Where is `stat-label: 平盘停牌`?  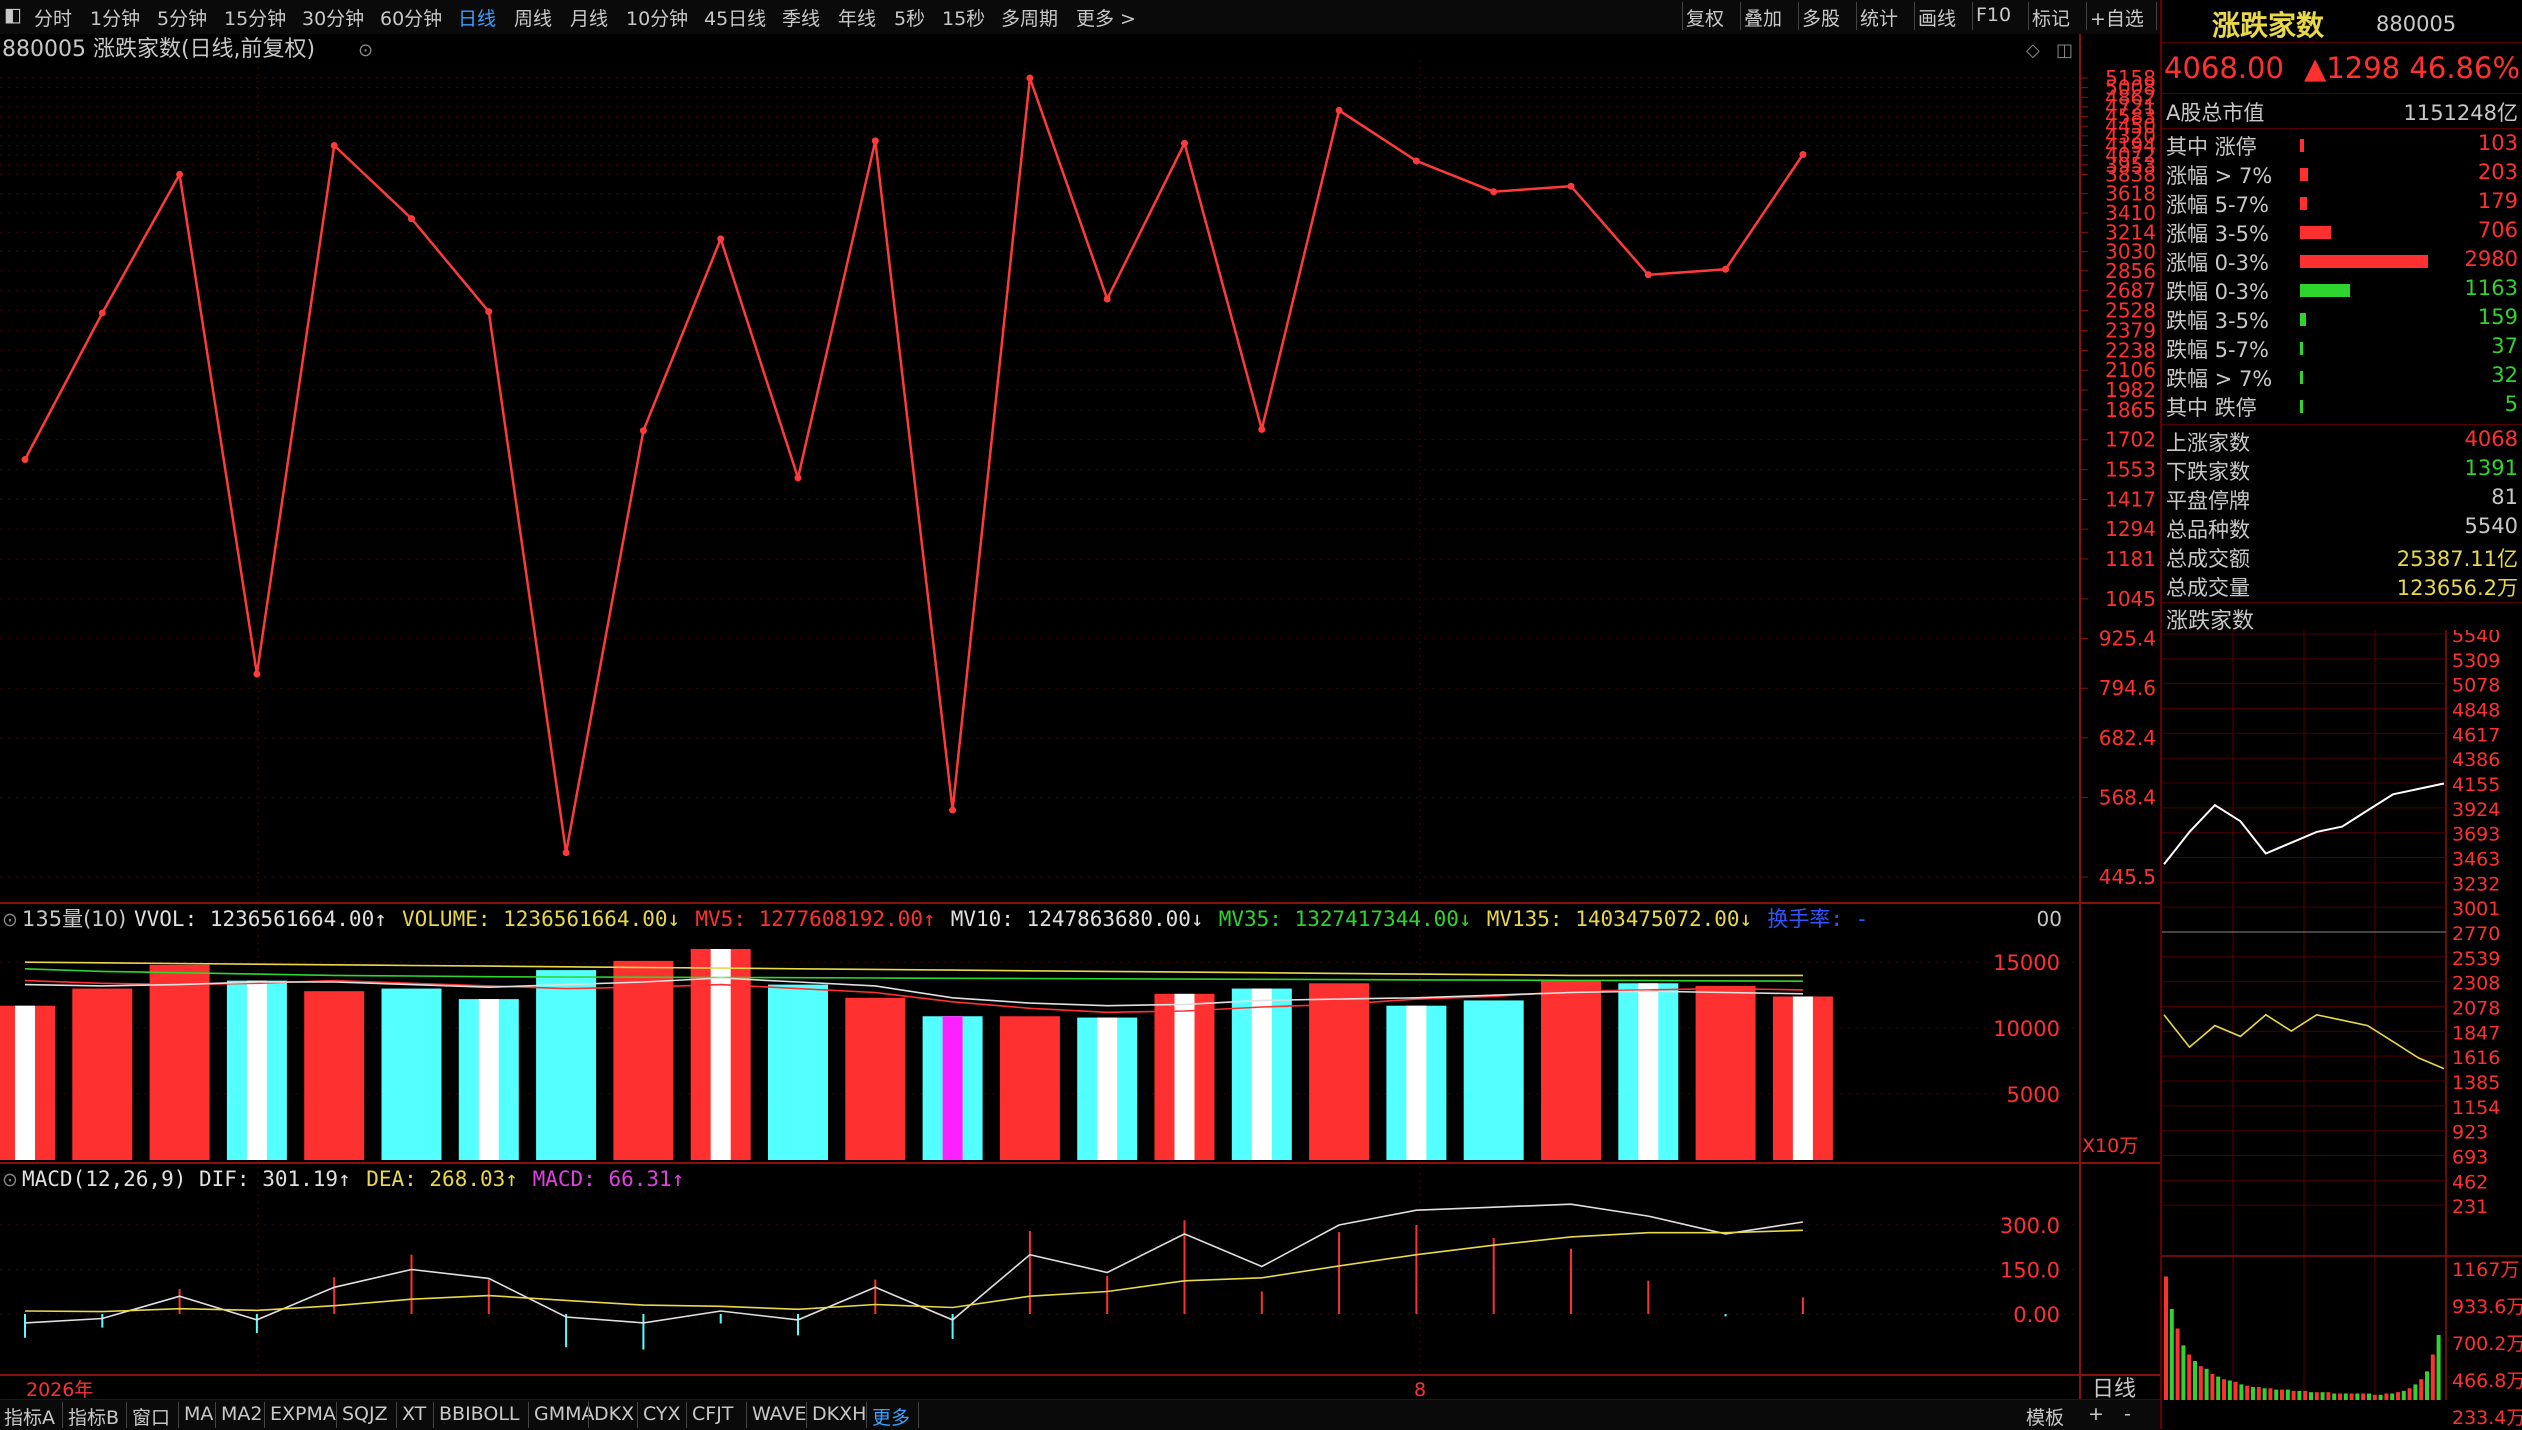 stat-label: 平盘停牌 is located at coordinates (2208, 501).